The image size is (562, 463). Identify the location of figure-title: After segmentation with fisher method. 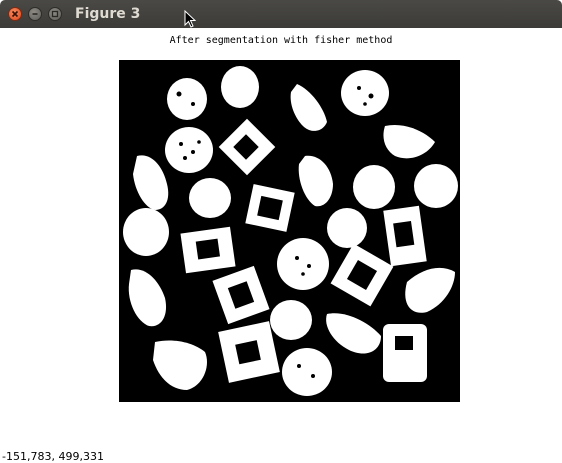
(281, 40).